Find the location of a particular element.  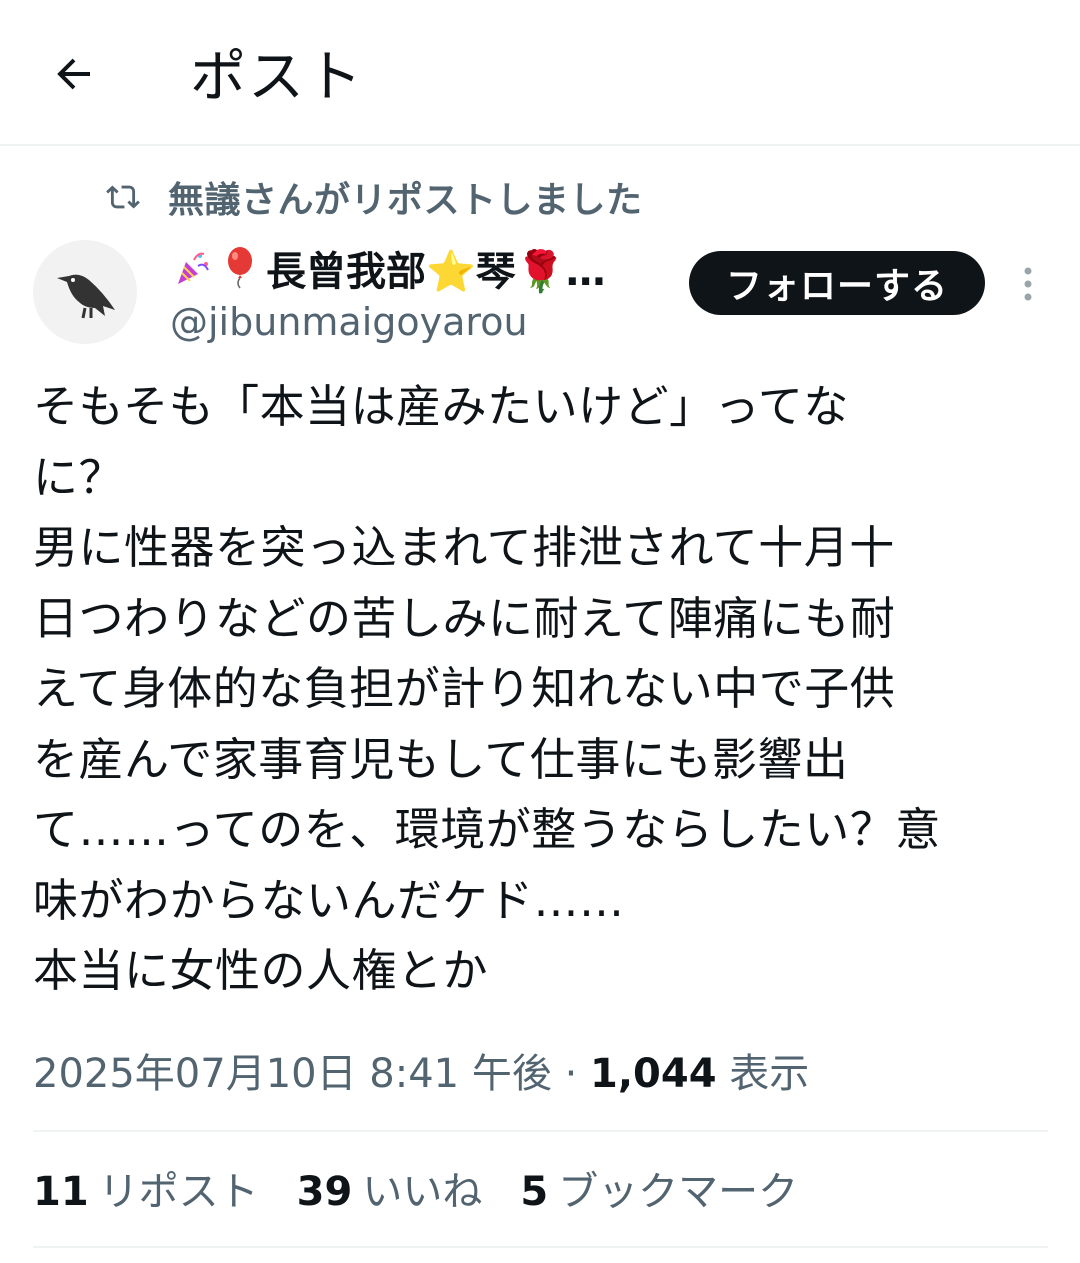

back-button is located at coordinates (74, 74).